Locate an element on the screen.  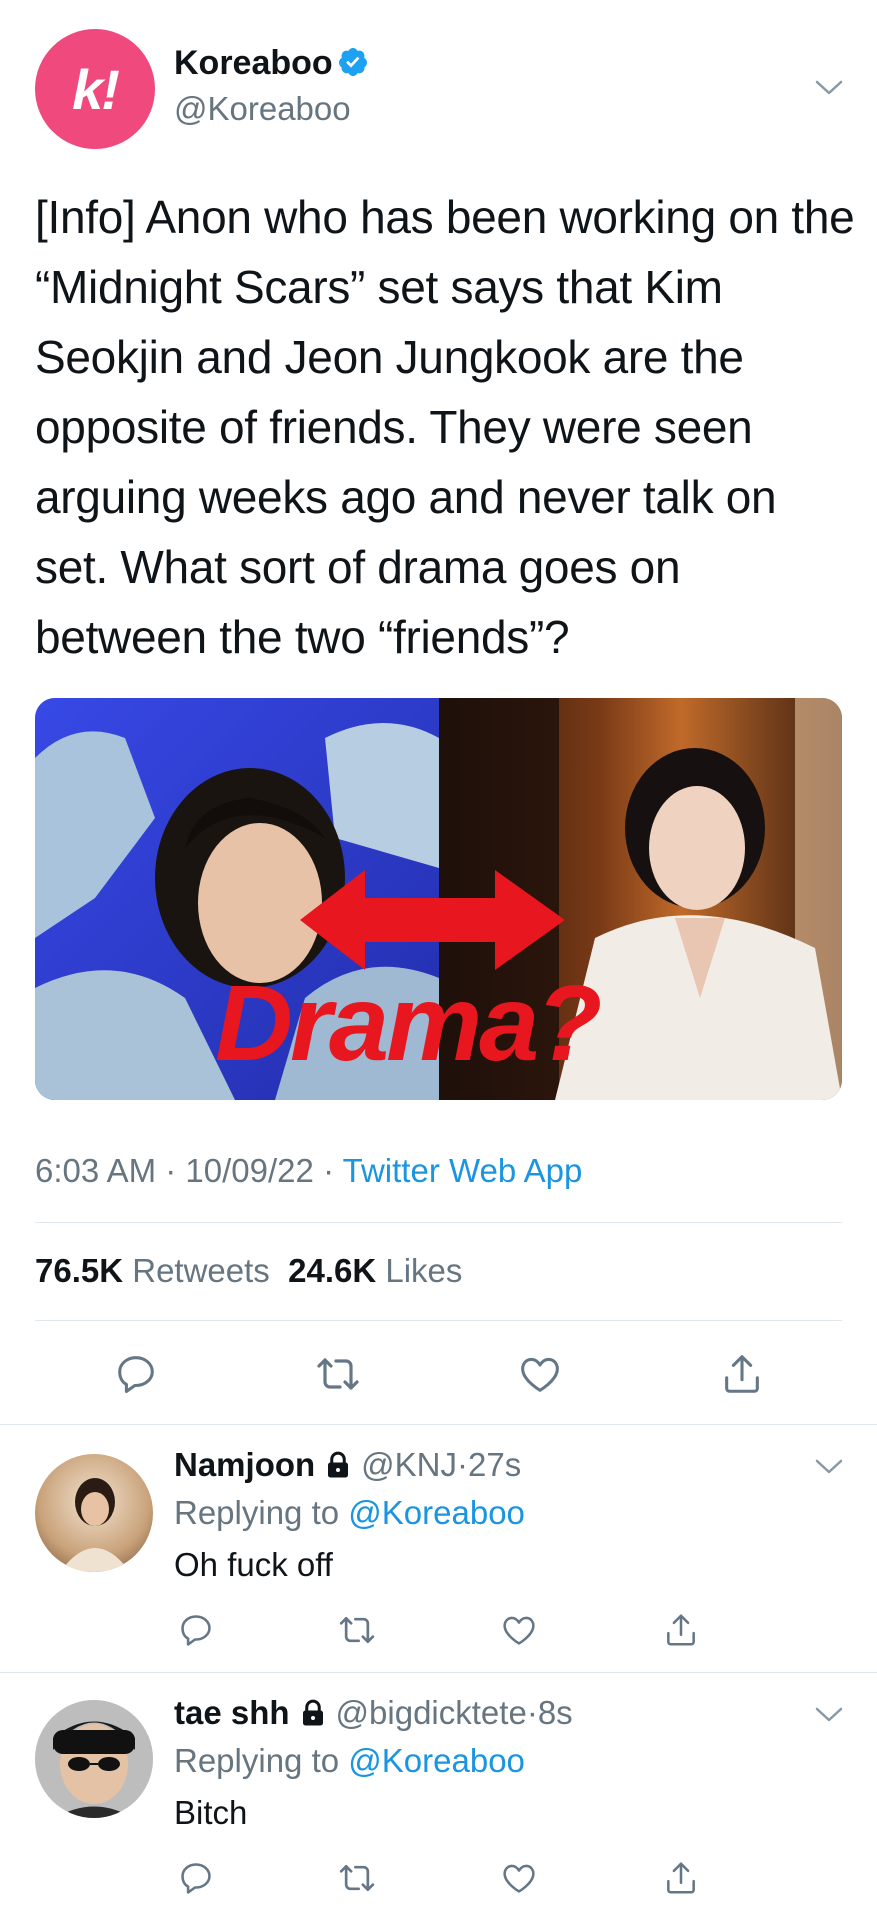
reply-avatar-namjoon is located at coordinates (94, 1513).